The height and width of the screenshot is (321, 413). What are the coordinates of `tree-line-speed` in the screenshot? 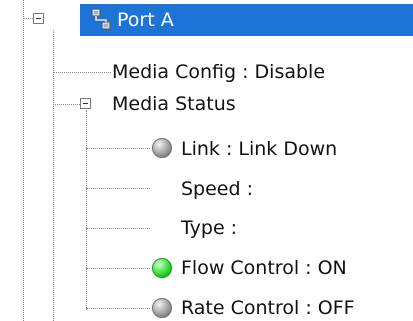 It's located at (118, 188).